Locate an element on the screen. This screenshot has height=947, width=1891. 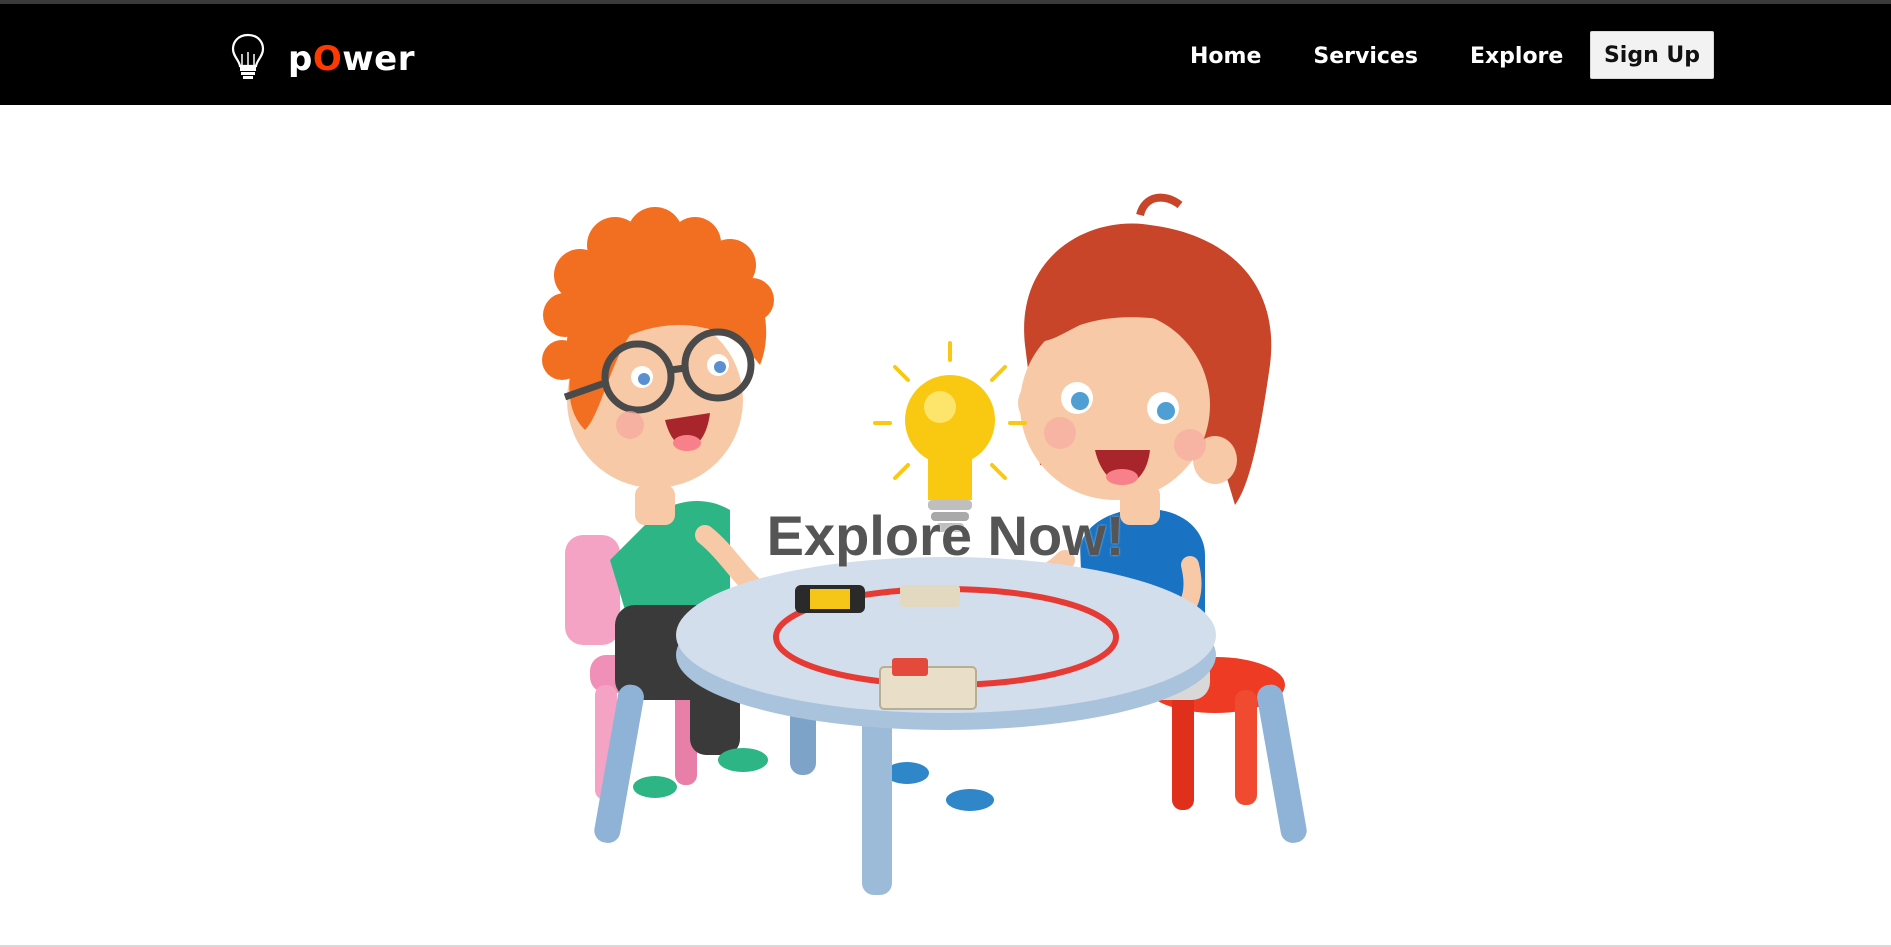
brand-name: pOwer is located at coordinates (351, 59).